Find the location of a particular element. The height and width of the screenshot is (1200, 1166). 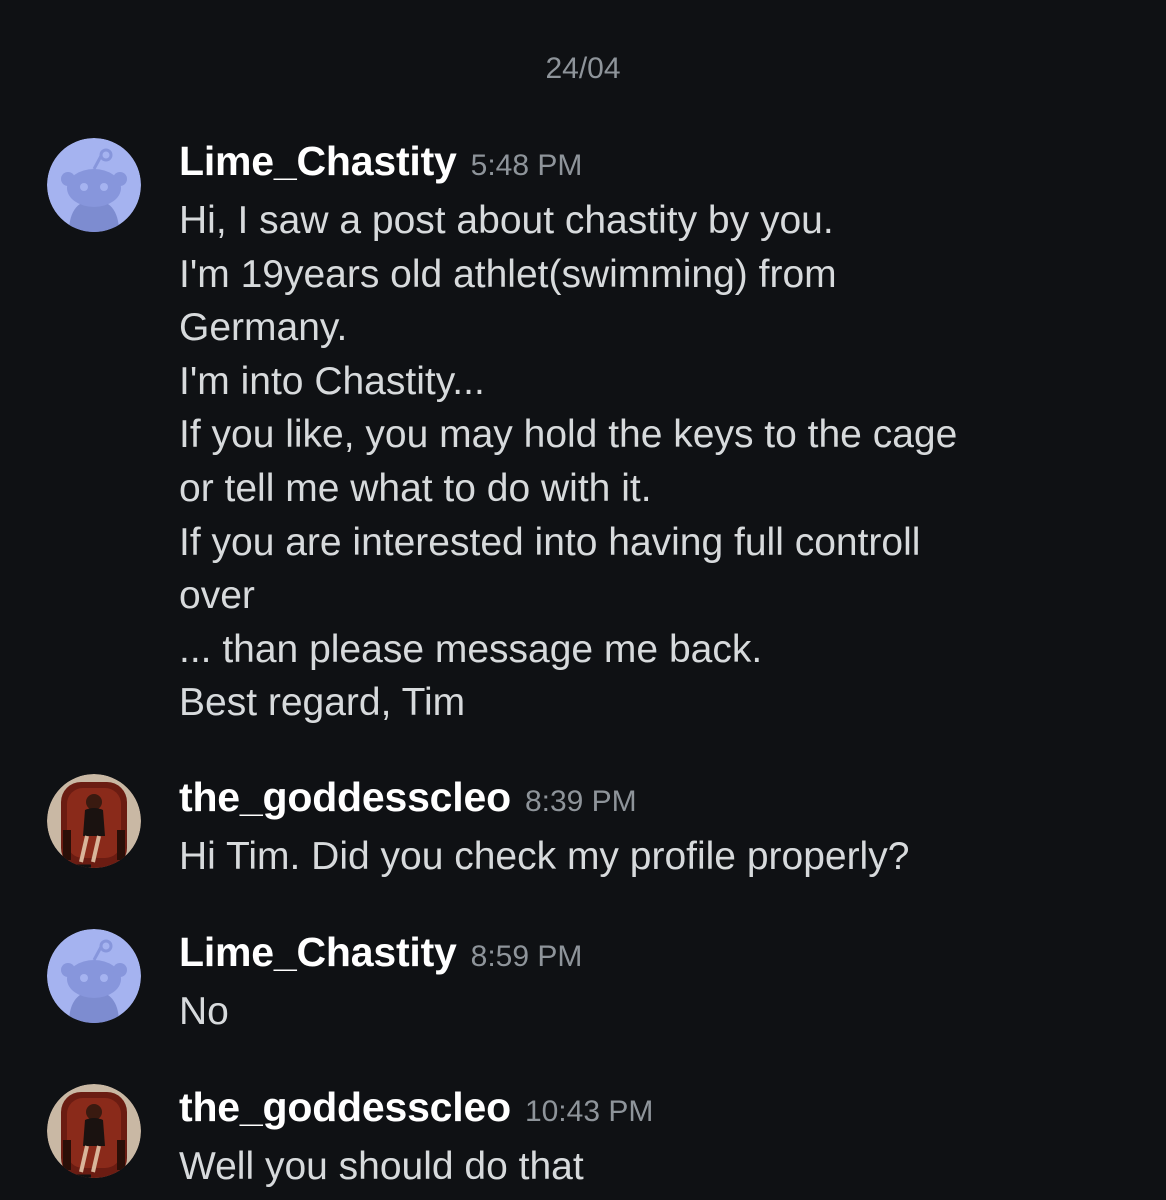

message-header: Lime_Chastity 5:48 PM is located at coordinates (652, 166).